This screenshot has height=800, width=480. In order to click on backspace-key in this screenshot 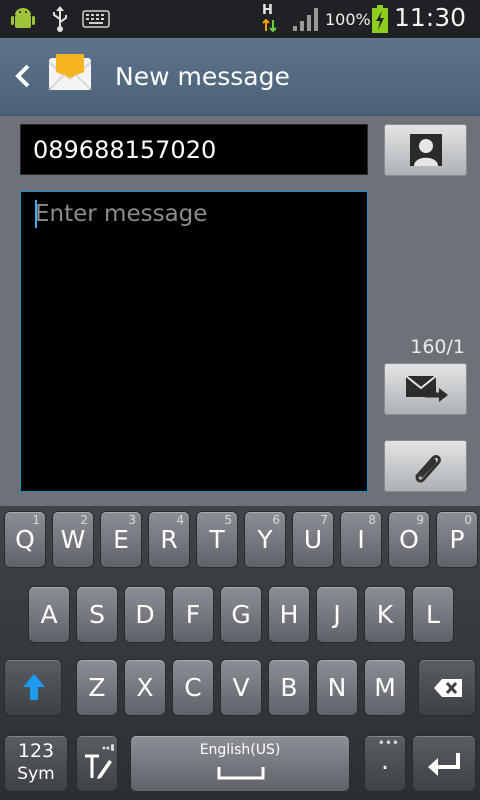, I will do `click(447, 687)`.